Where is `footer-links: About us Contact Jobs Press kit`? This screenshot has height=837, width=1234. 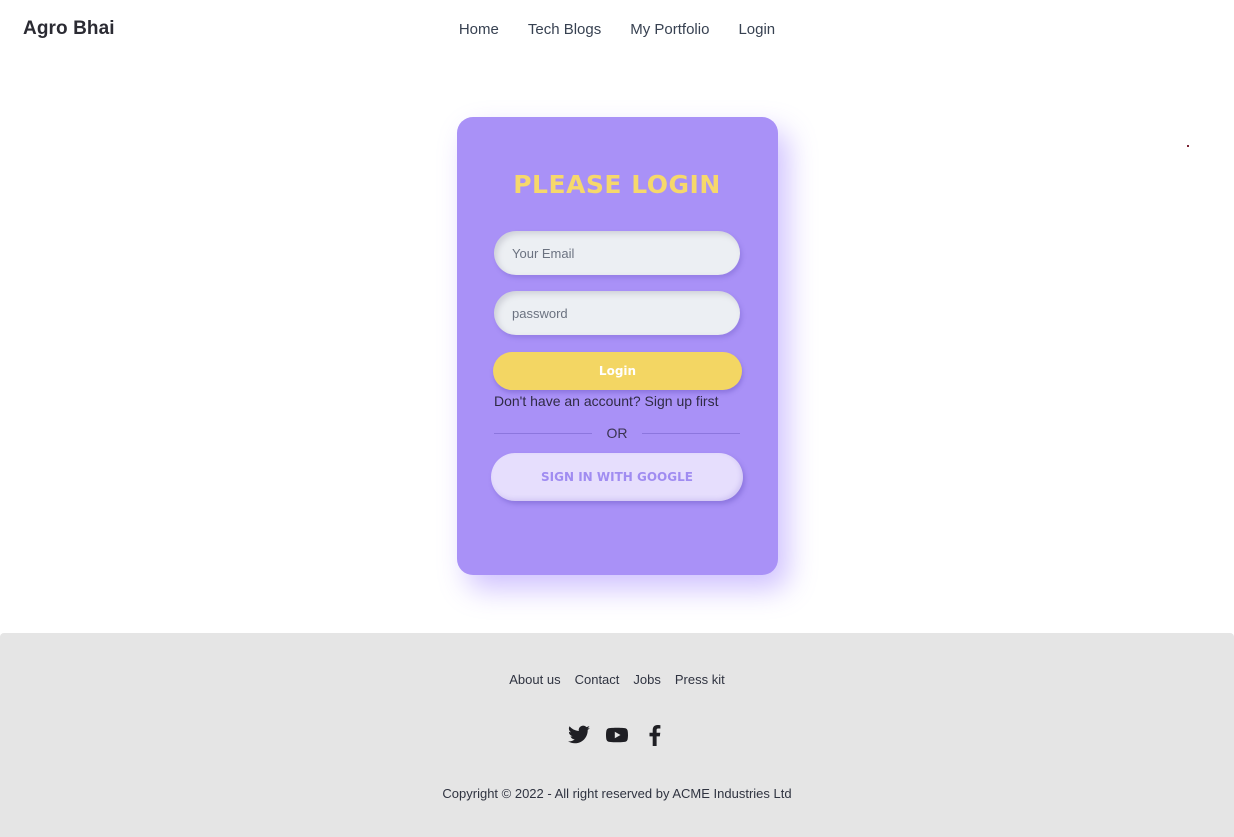 footer-links: About us Contact Jobs Press kit is located at coordinates (617, 679).